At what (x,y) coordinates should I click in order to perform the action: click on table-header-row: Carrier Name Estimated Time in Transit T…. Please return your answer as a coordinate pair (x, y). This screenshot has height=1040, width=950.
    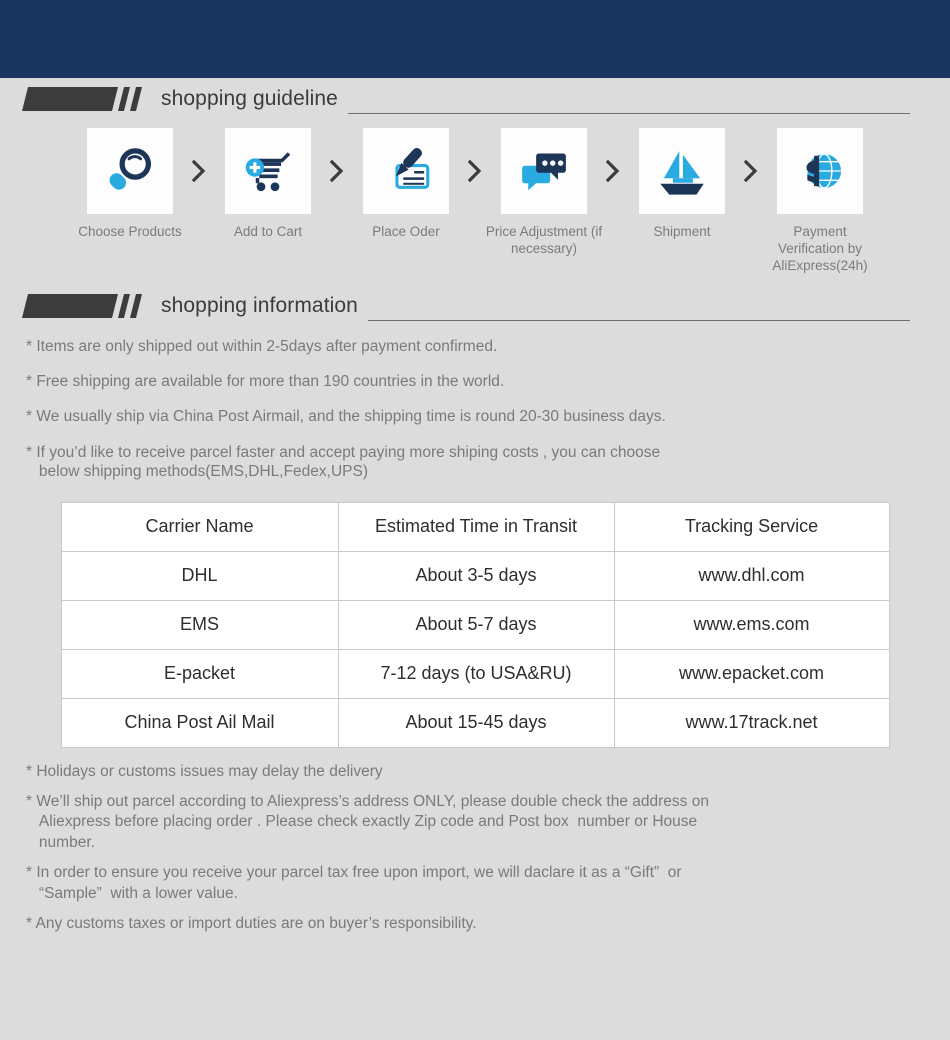
    Looking at the image, I should click on (475, 526).